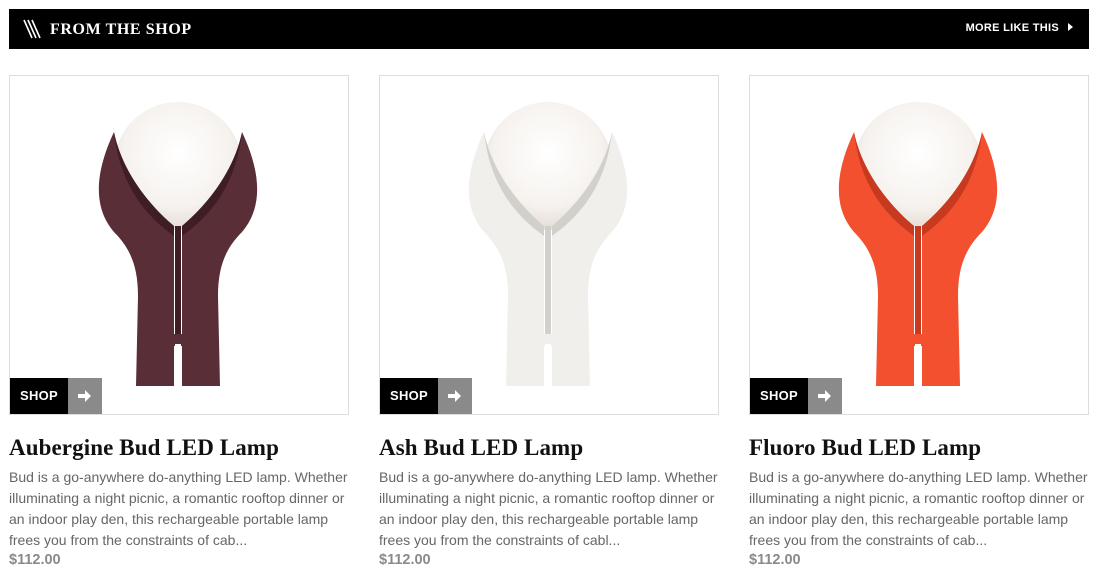 This screenshot has width=1106, height=587. What do you see at coordinates (549, 448) in the screenshot?
I see `product-name: Ash Bud LED Lamp` at bounding box center [549, 448].